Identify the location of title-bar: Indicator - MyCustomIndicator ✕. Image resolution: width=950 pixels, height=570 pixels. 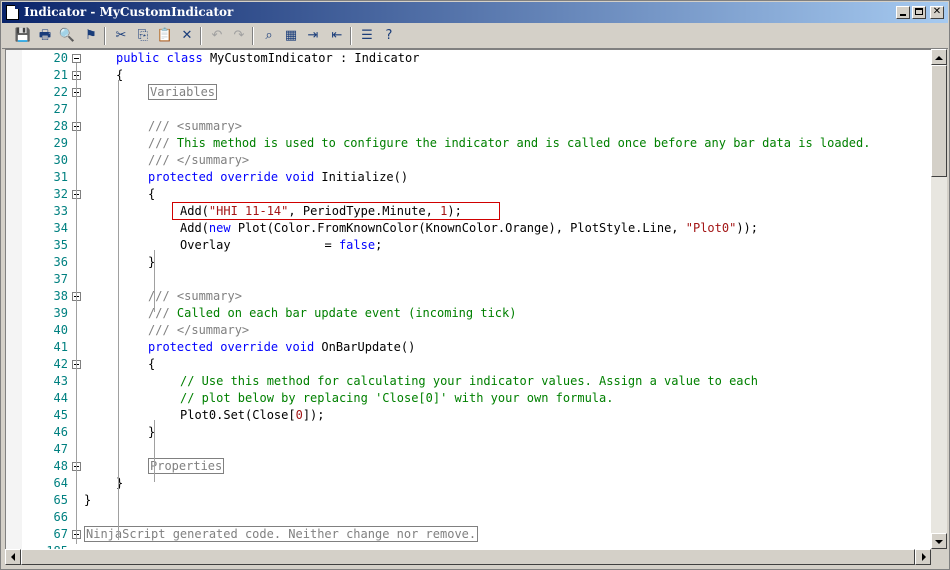
(475, 12).